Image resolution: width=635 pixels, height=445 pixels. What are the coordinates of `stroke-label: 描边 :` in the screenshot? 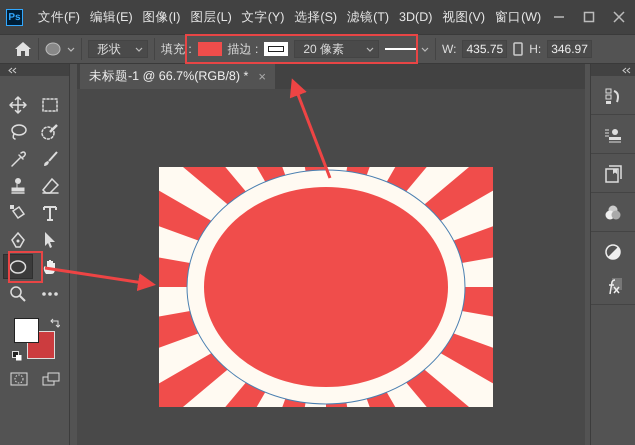 It's located at (243, 49).